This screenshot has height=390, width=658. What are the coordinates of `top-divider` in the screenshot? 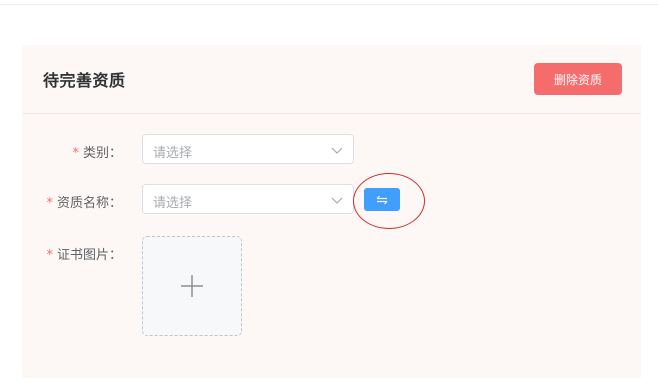 It's located at (329, 4).